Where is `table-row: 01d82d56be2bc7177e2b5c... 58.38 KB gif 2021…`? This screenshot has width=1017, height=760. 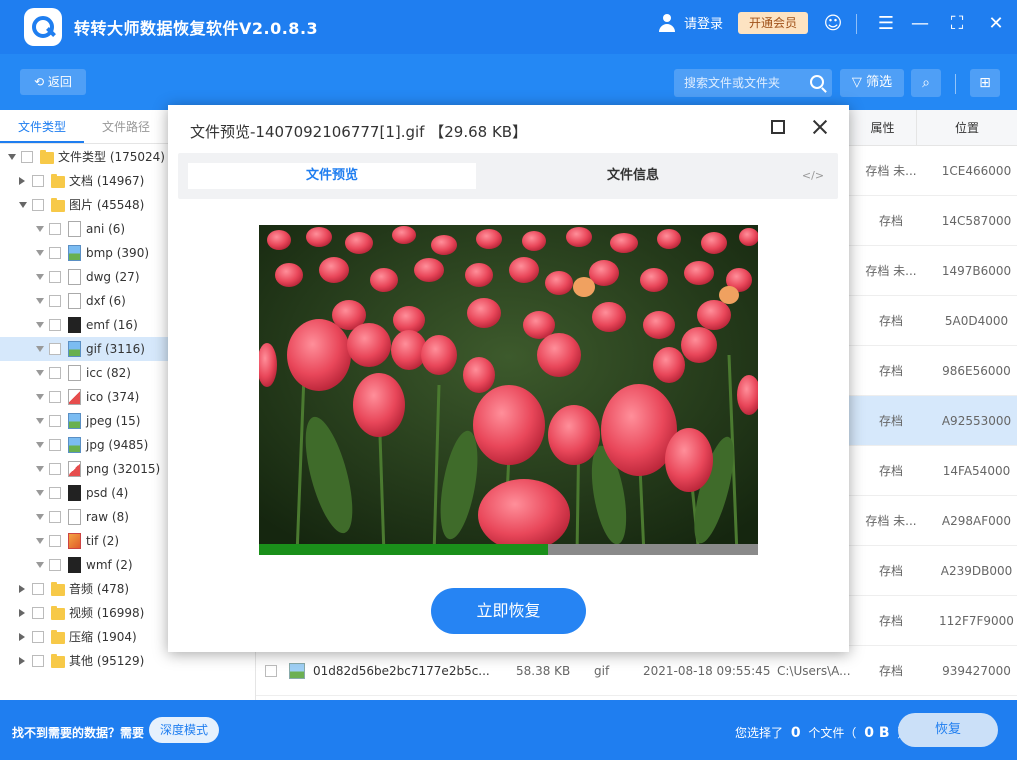
table-row: 01d82d56be2bc7177e2b5c... 58.38 KB gif 2021… is located at coordinates (636, 671).